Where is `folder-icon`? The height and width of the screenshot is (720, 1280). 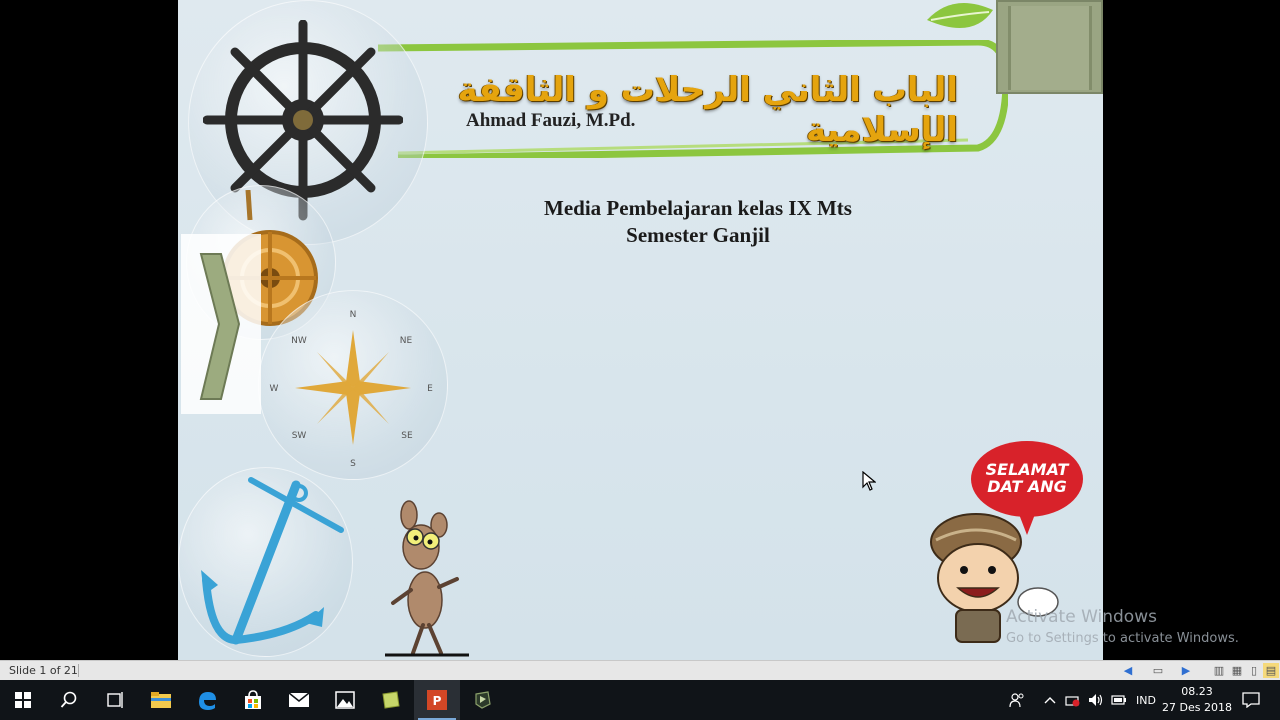 folder-icon is located at coordinates (161, 700).